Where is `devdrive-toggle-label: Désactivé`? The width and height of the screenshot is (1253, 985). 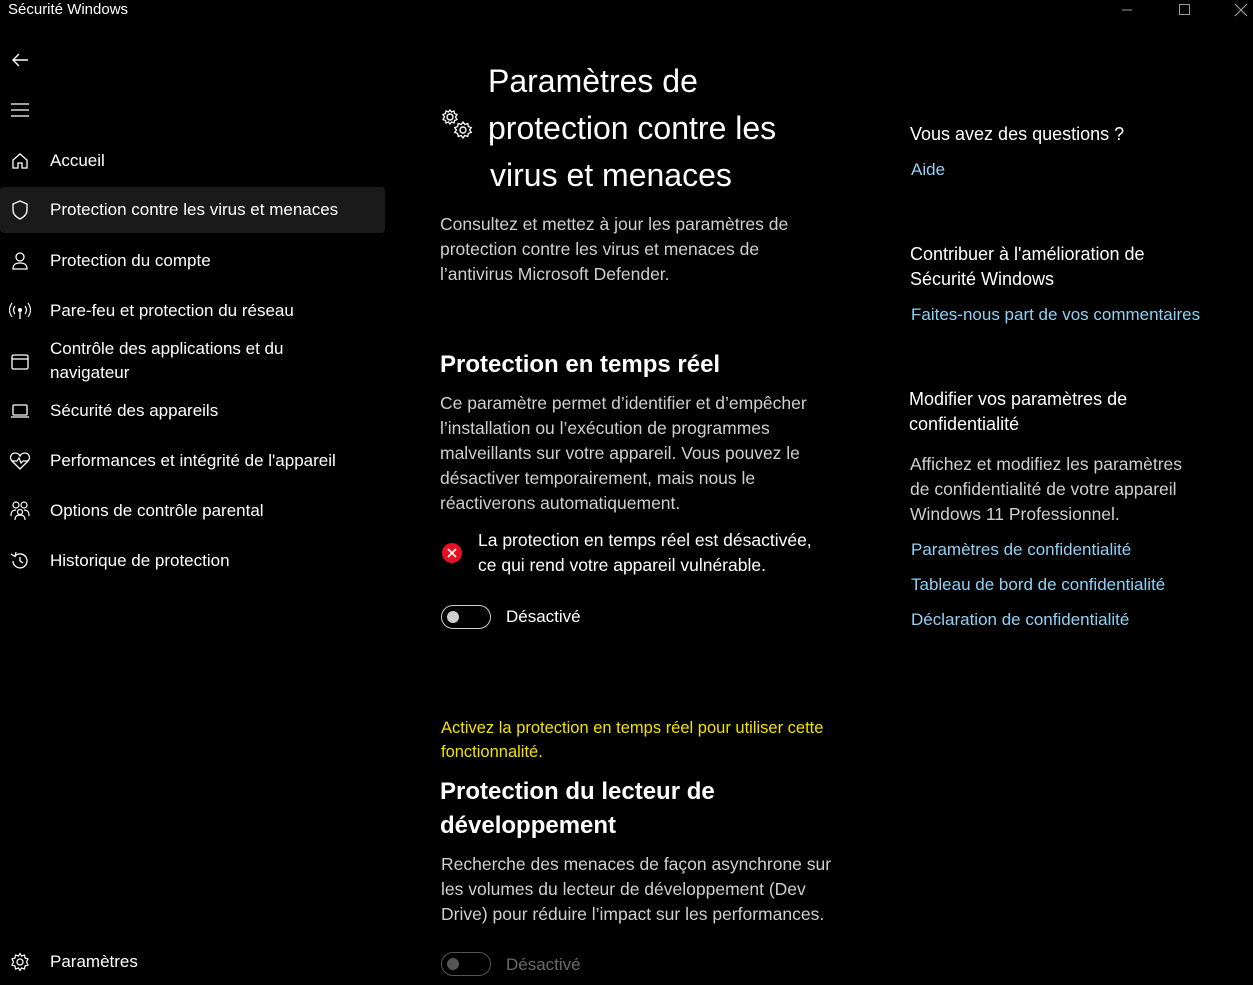
devdrive-toggle-label: Désactivé is located at coordinates (543, 964).